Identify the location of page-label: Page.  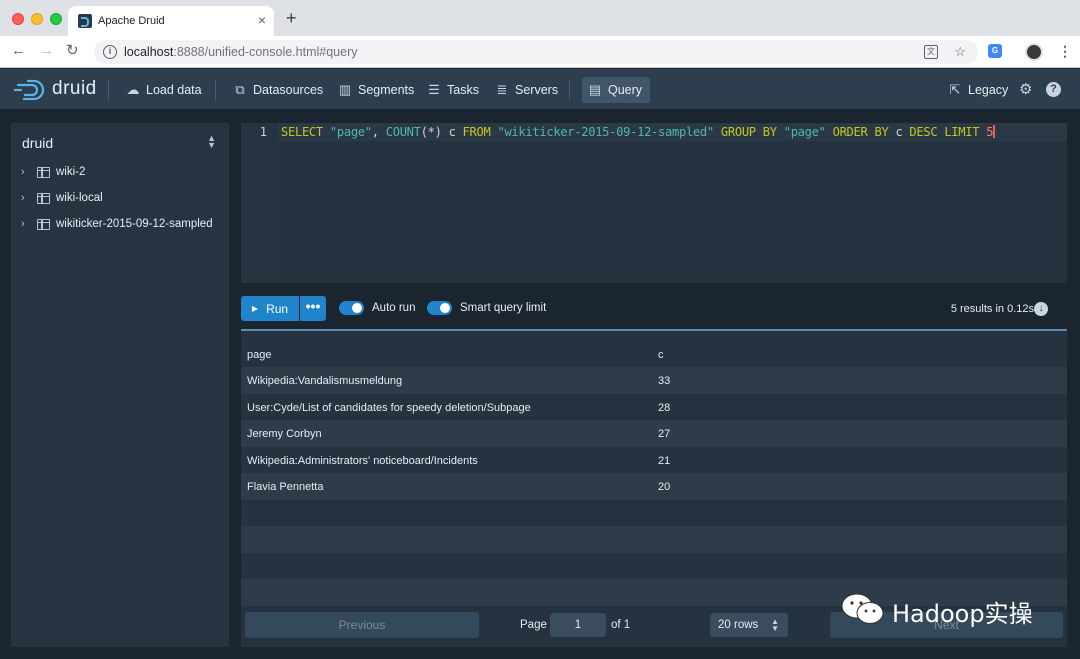
(533, 625).